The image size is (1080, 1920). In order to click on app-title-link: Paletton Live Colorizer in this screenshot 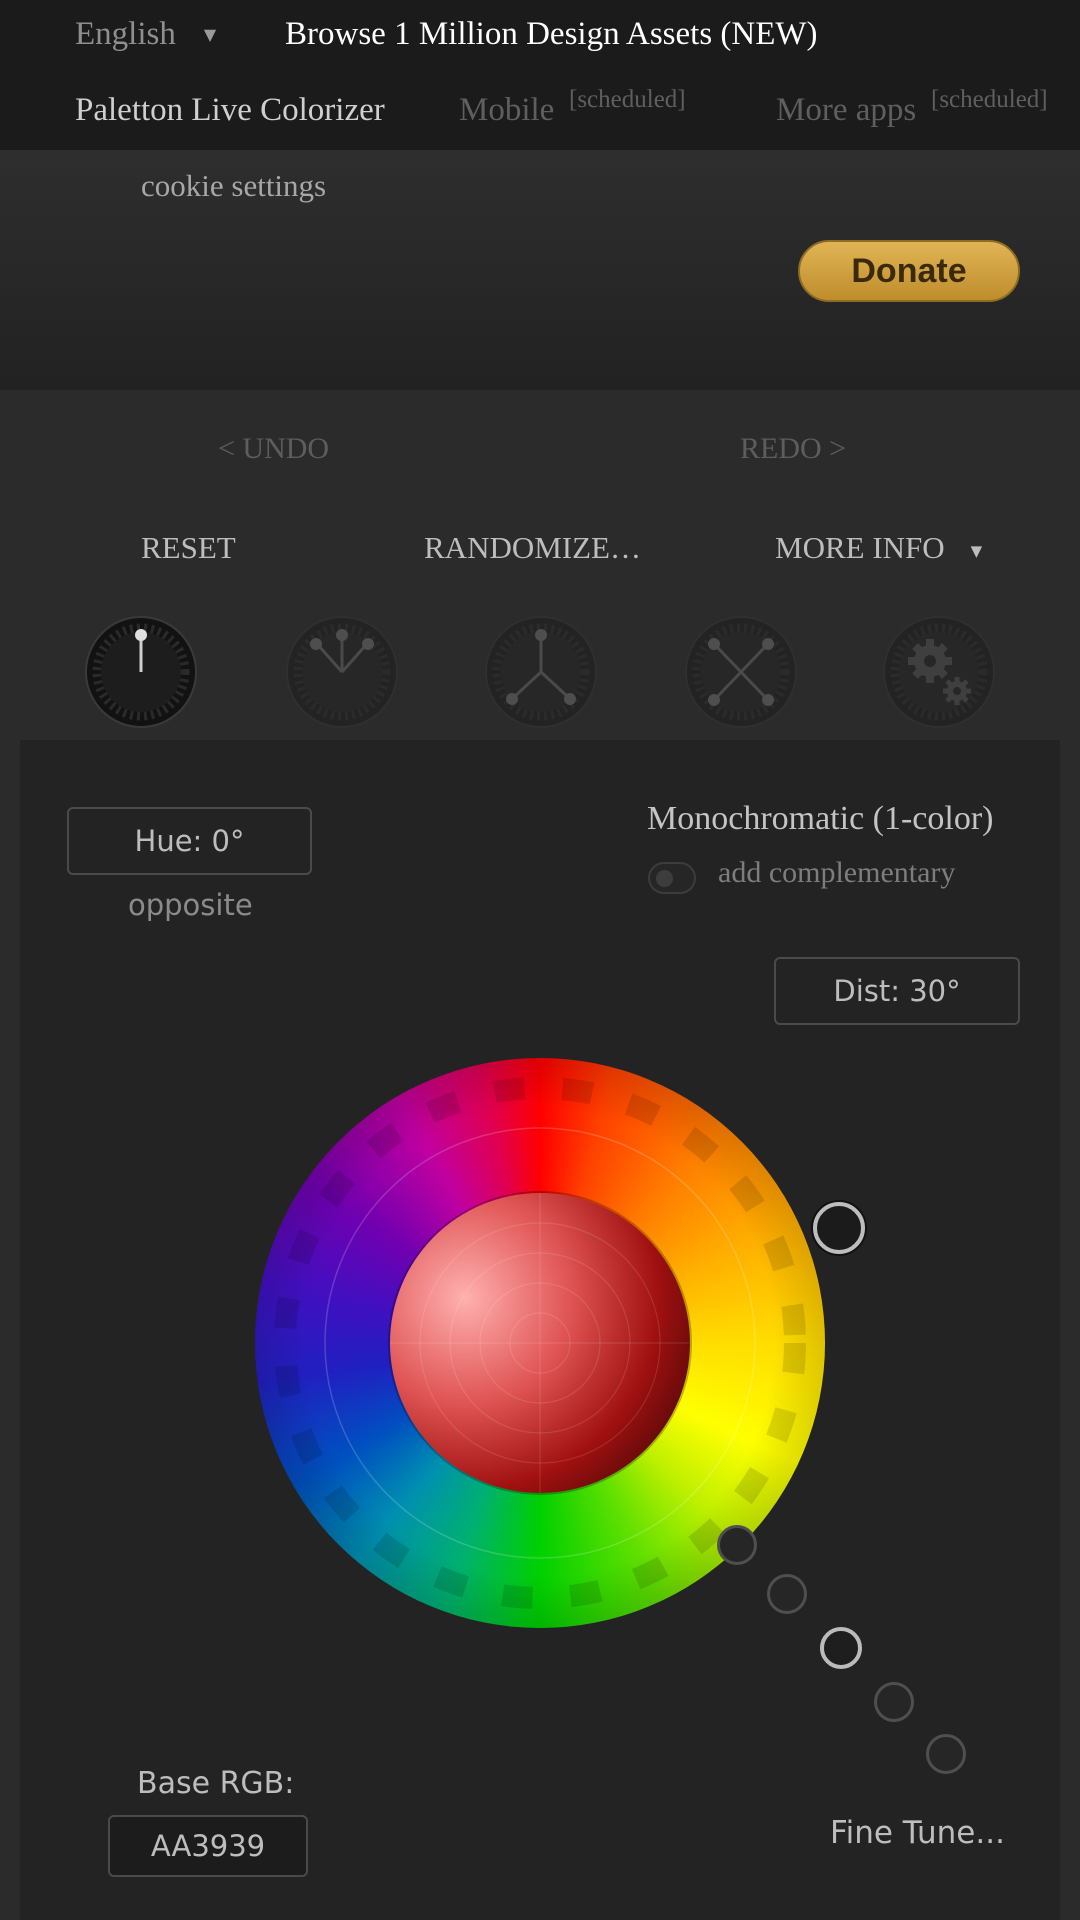, I will do `click(230, 110)`.